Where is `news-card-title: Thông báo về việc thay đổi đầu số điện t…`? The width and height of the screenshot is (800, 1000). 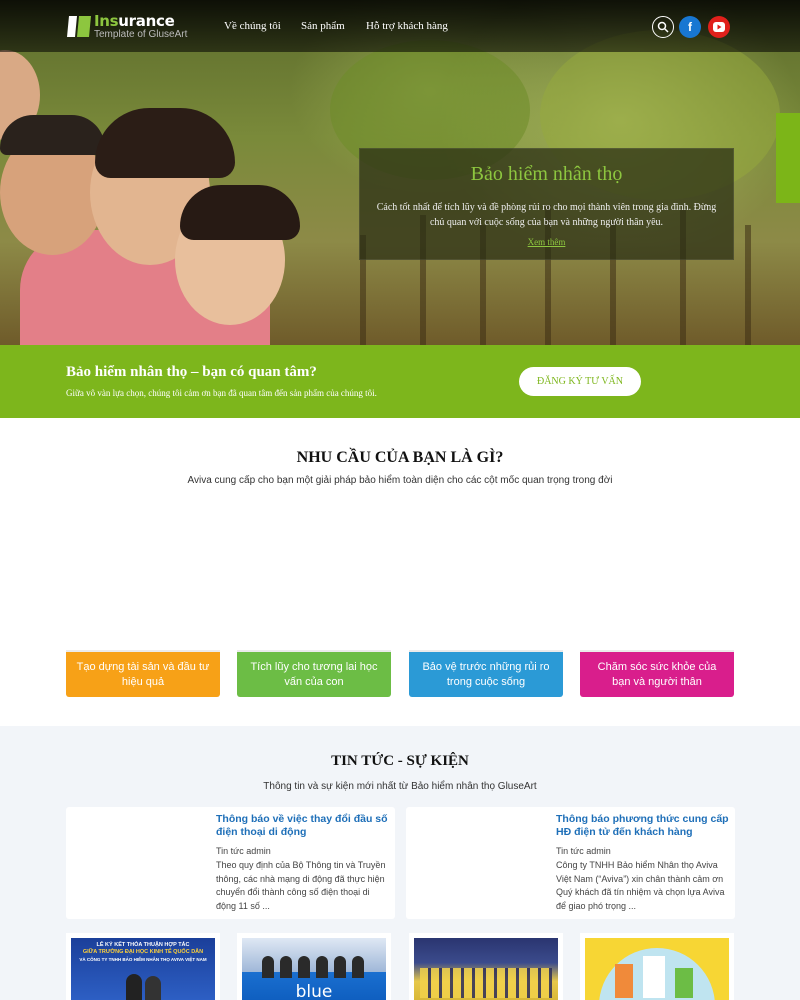 news-card-title: Thông báo về việc thay đổi đầu số điện t… is located at coordinates (303, 826).